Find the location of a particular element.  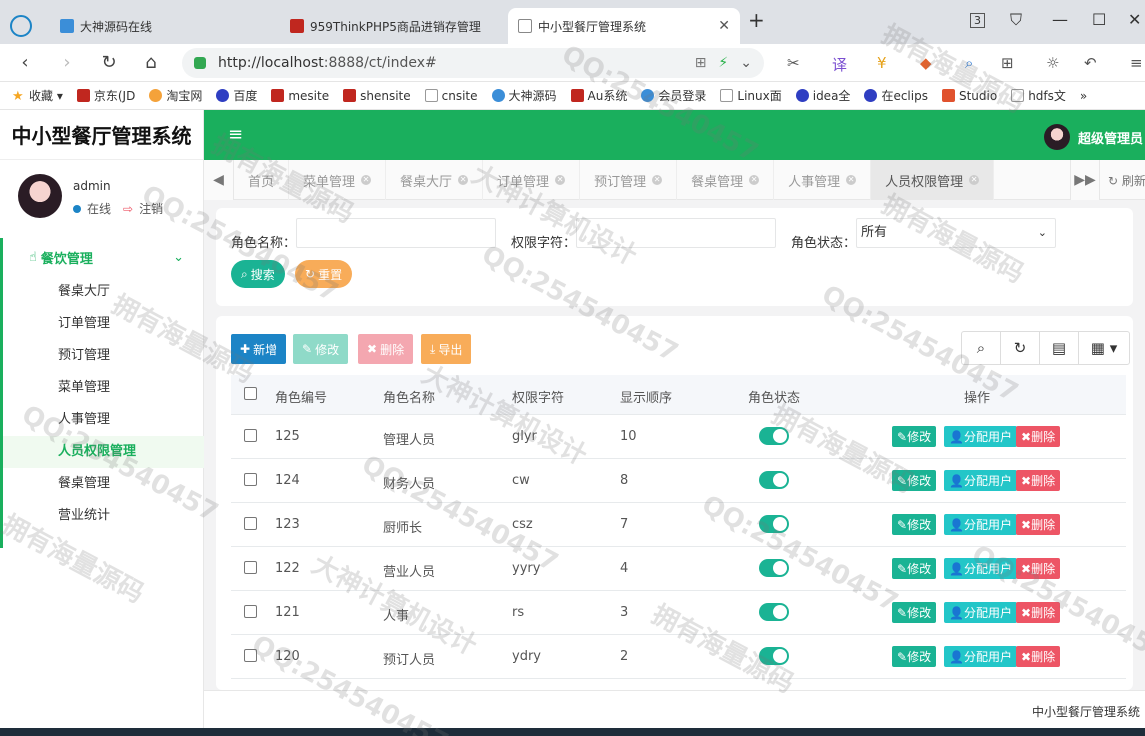

home-icon: ⌂ is located at coordinates (151, 62).